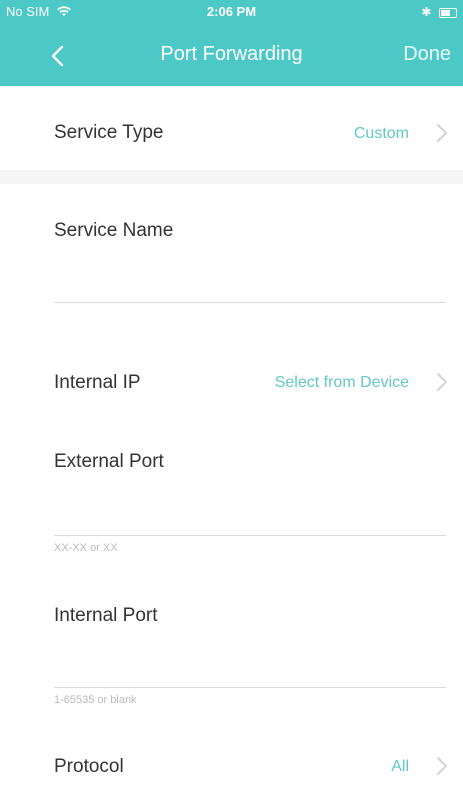  Describe the element at coordinates (231, 130) in the screenshot. I see `service-type-row: Service Type Custom` at that location.